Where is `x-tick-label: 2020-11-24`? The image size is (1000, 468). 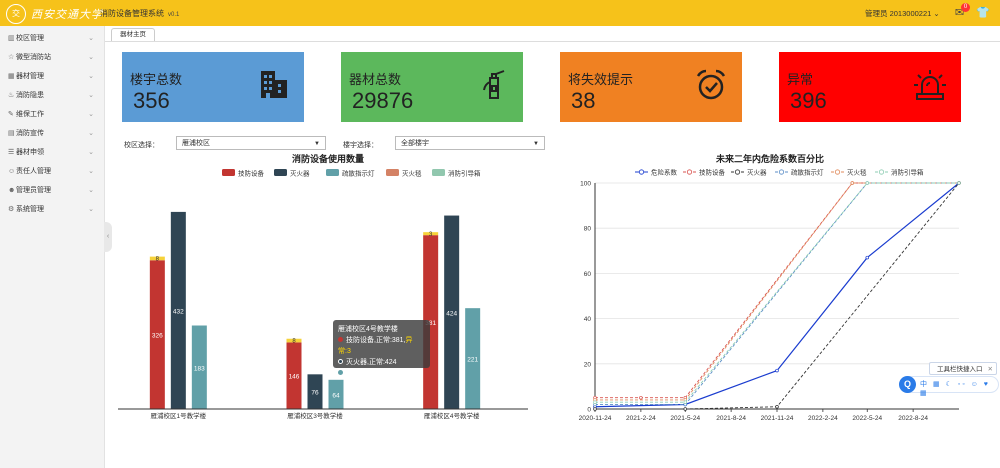
x-tick-label: 2020-11-24 is located at coordinates (595, 418).